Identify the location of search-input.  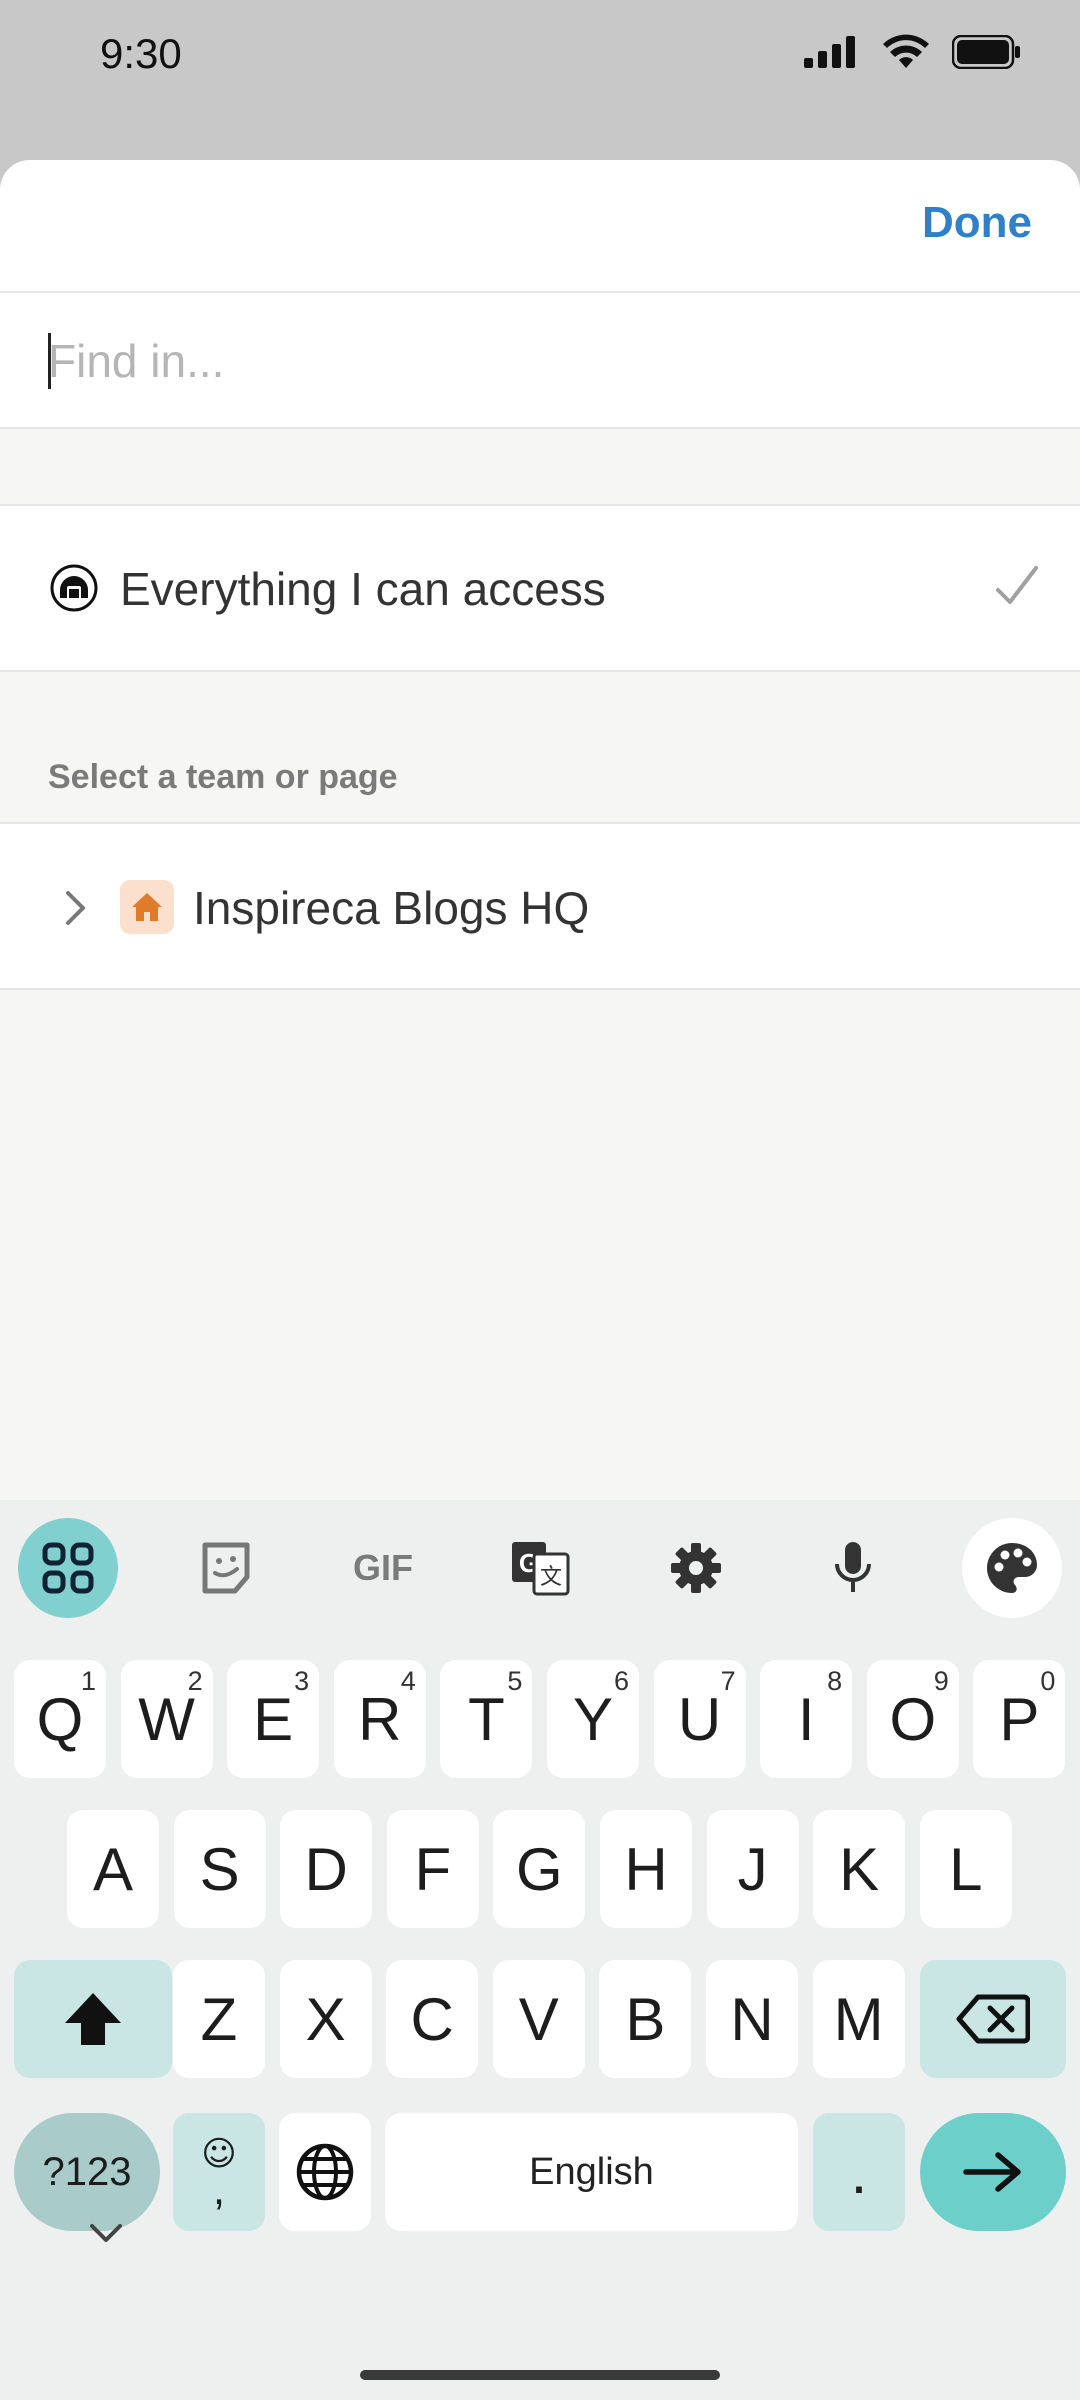
(538, 361).